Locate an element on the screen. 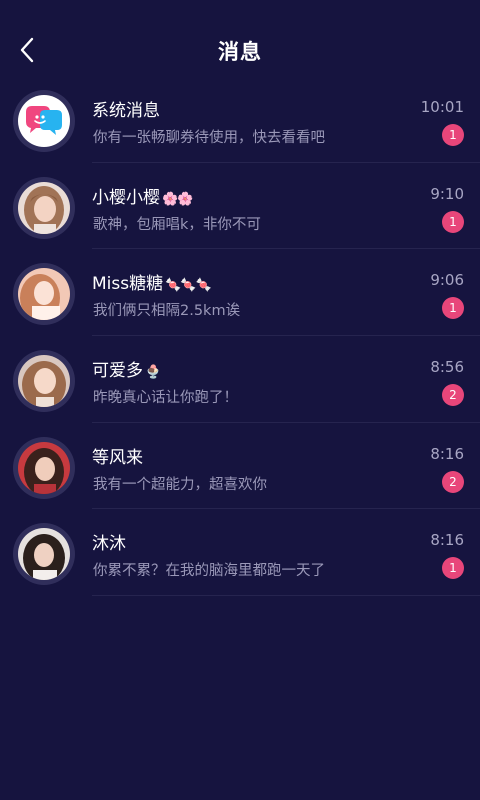 Image resolution: width=480 pixels, height=800 pixels. last-message: 我们俩只相隔2.5km诶 is located at coordinates (167, 311).